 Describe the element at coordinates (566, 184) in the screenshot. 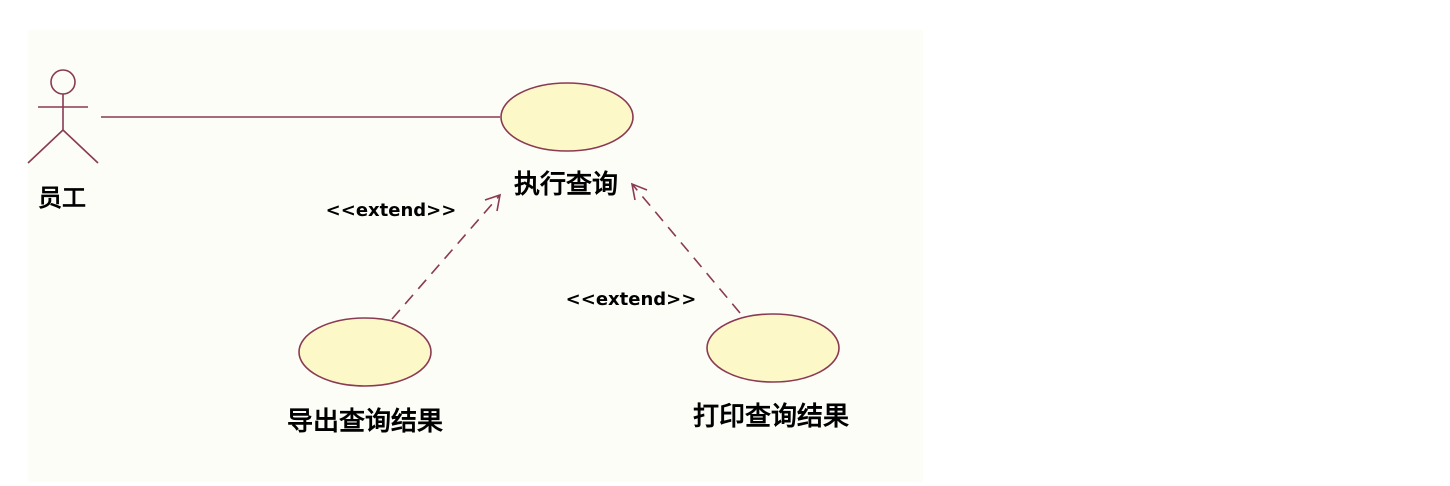

I see `usecase-execute-query-label: 执行查询` at that location.